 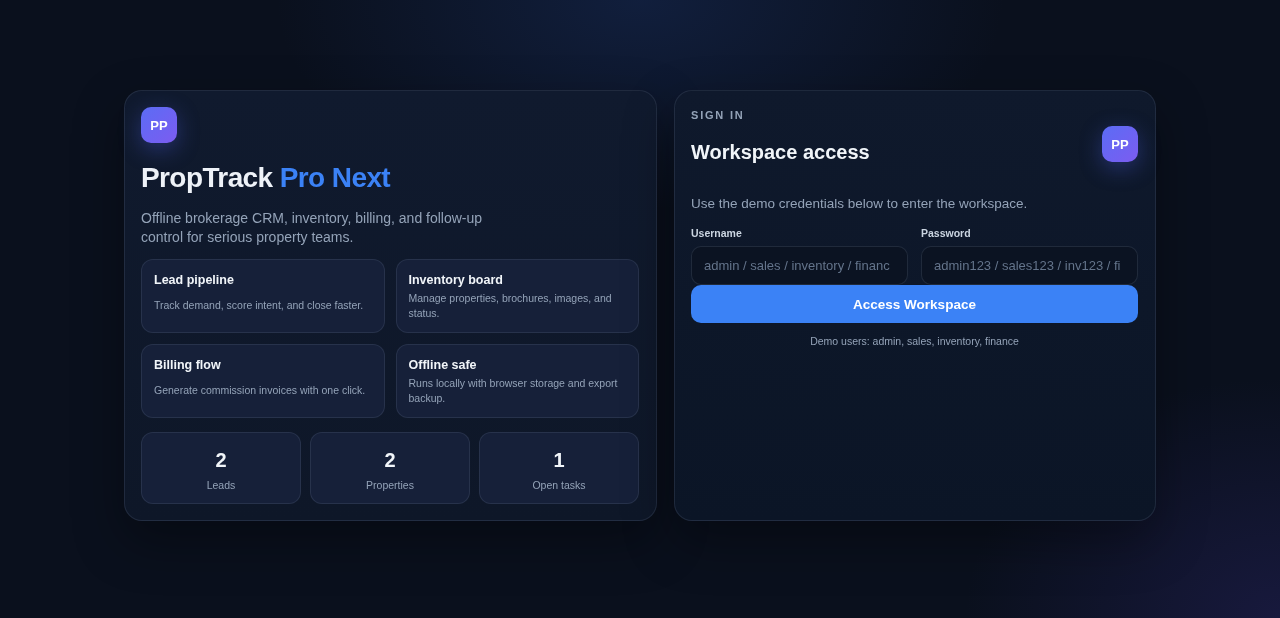 I want to click on feature-title: Lead pipeline, so click(x=194, y=280).